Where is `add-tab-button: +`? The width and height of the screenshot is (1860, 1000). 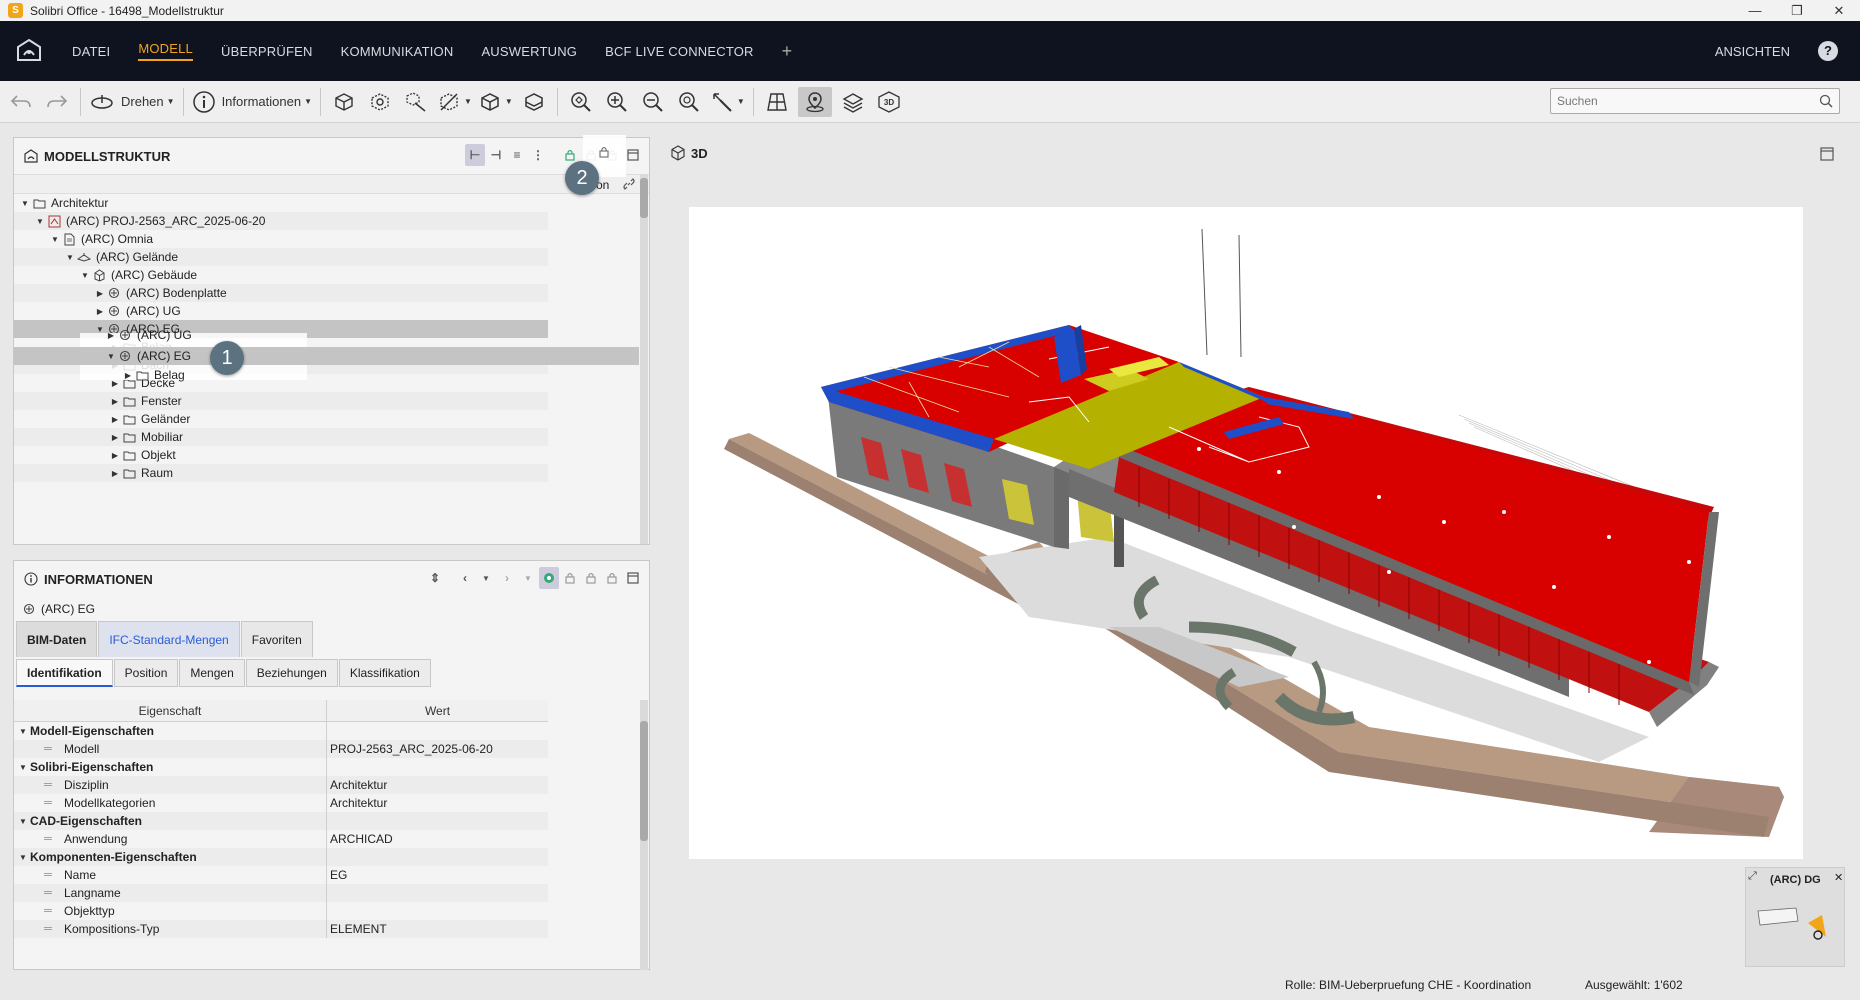
add-tab-button: + is located at coordinates (787, 51).